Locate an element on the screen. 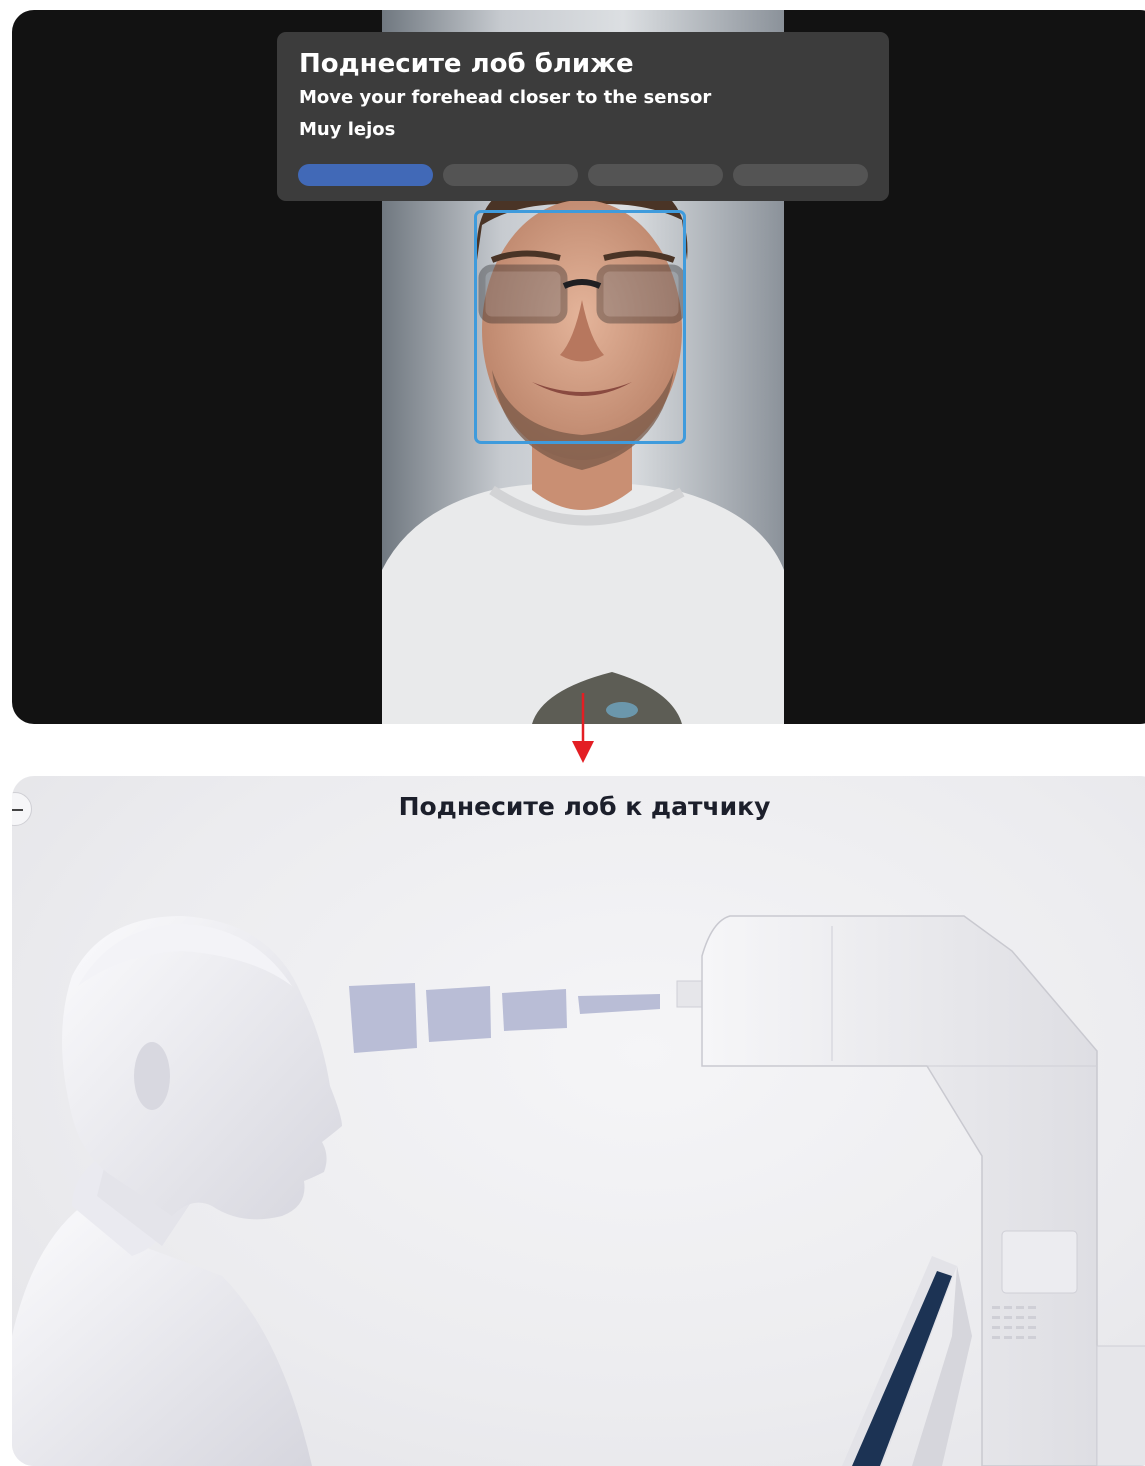 The width and height of the screenshot is (1145, 1466). instruction-title: Поднесите лоб к датчику is located at coordinates (584, 806).